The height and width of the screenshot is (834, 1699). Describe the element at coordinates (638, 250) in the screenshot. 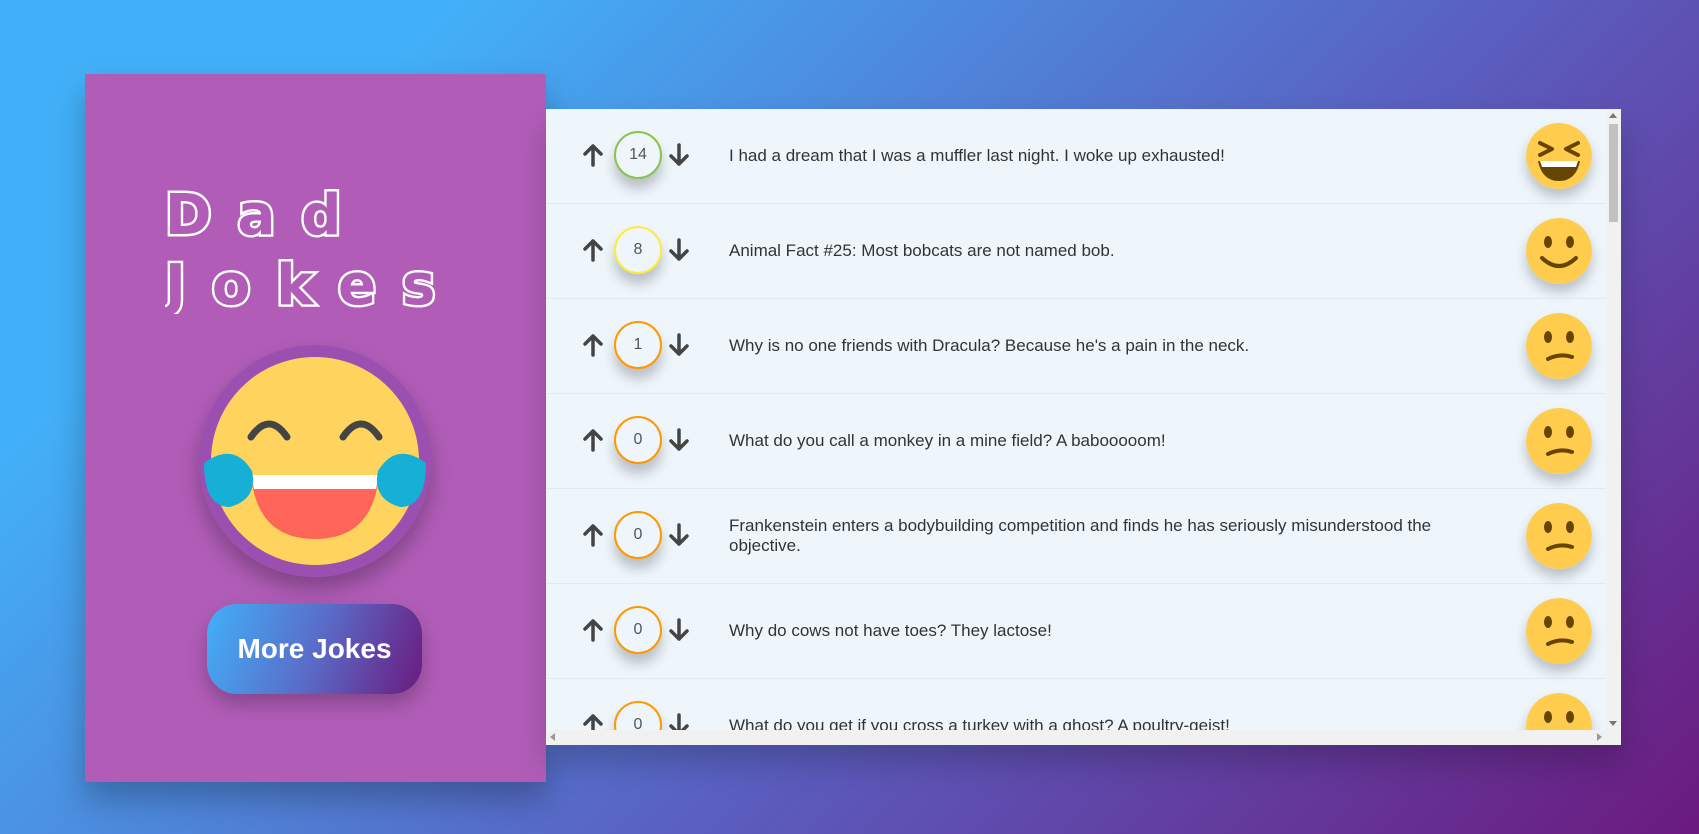

I see `vote-count: 8` at that location.